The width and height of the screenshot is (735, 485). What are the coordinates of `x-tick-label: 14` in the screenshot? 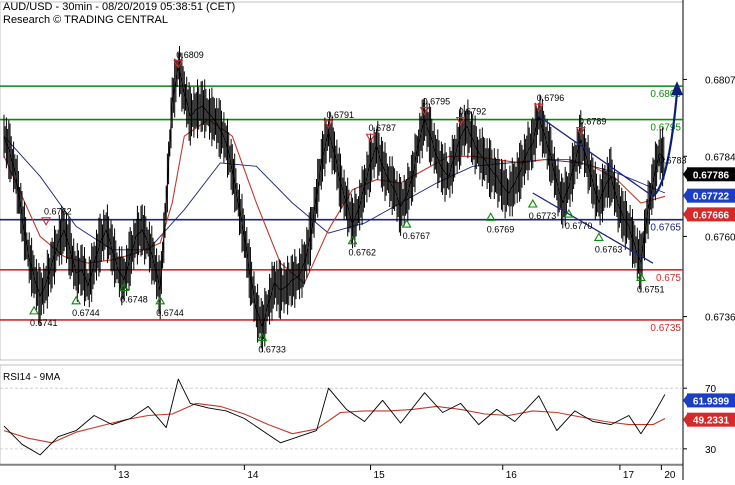 It's located at (253, 475).